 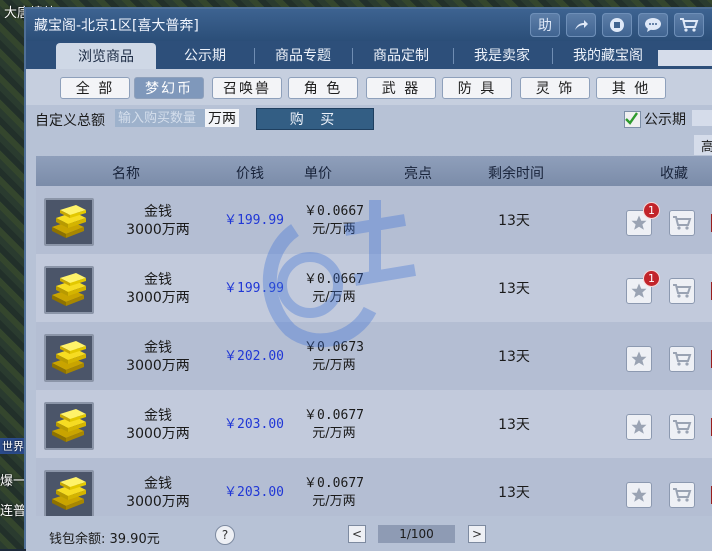 I want to click on header-unit-price: 单价, so click(x=318, y=174).